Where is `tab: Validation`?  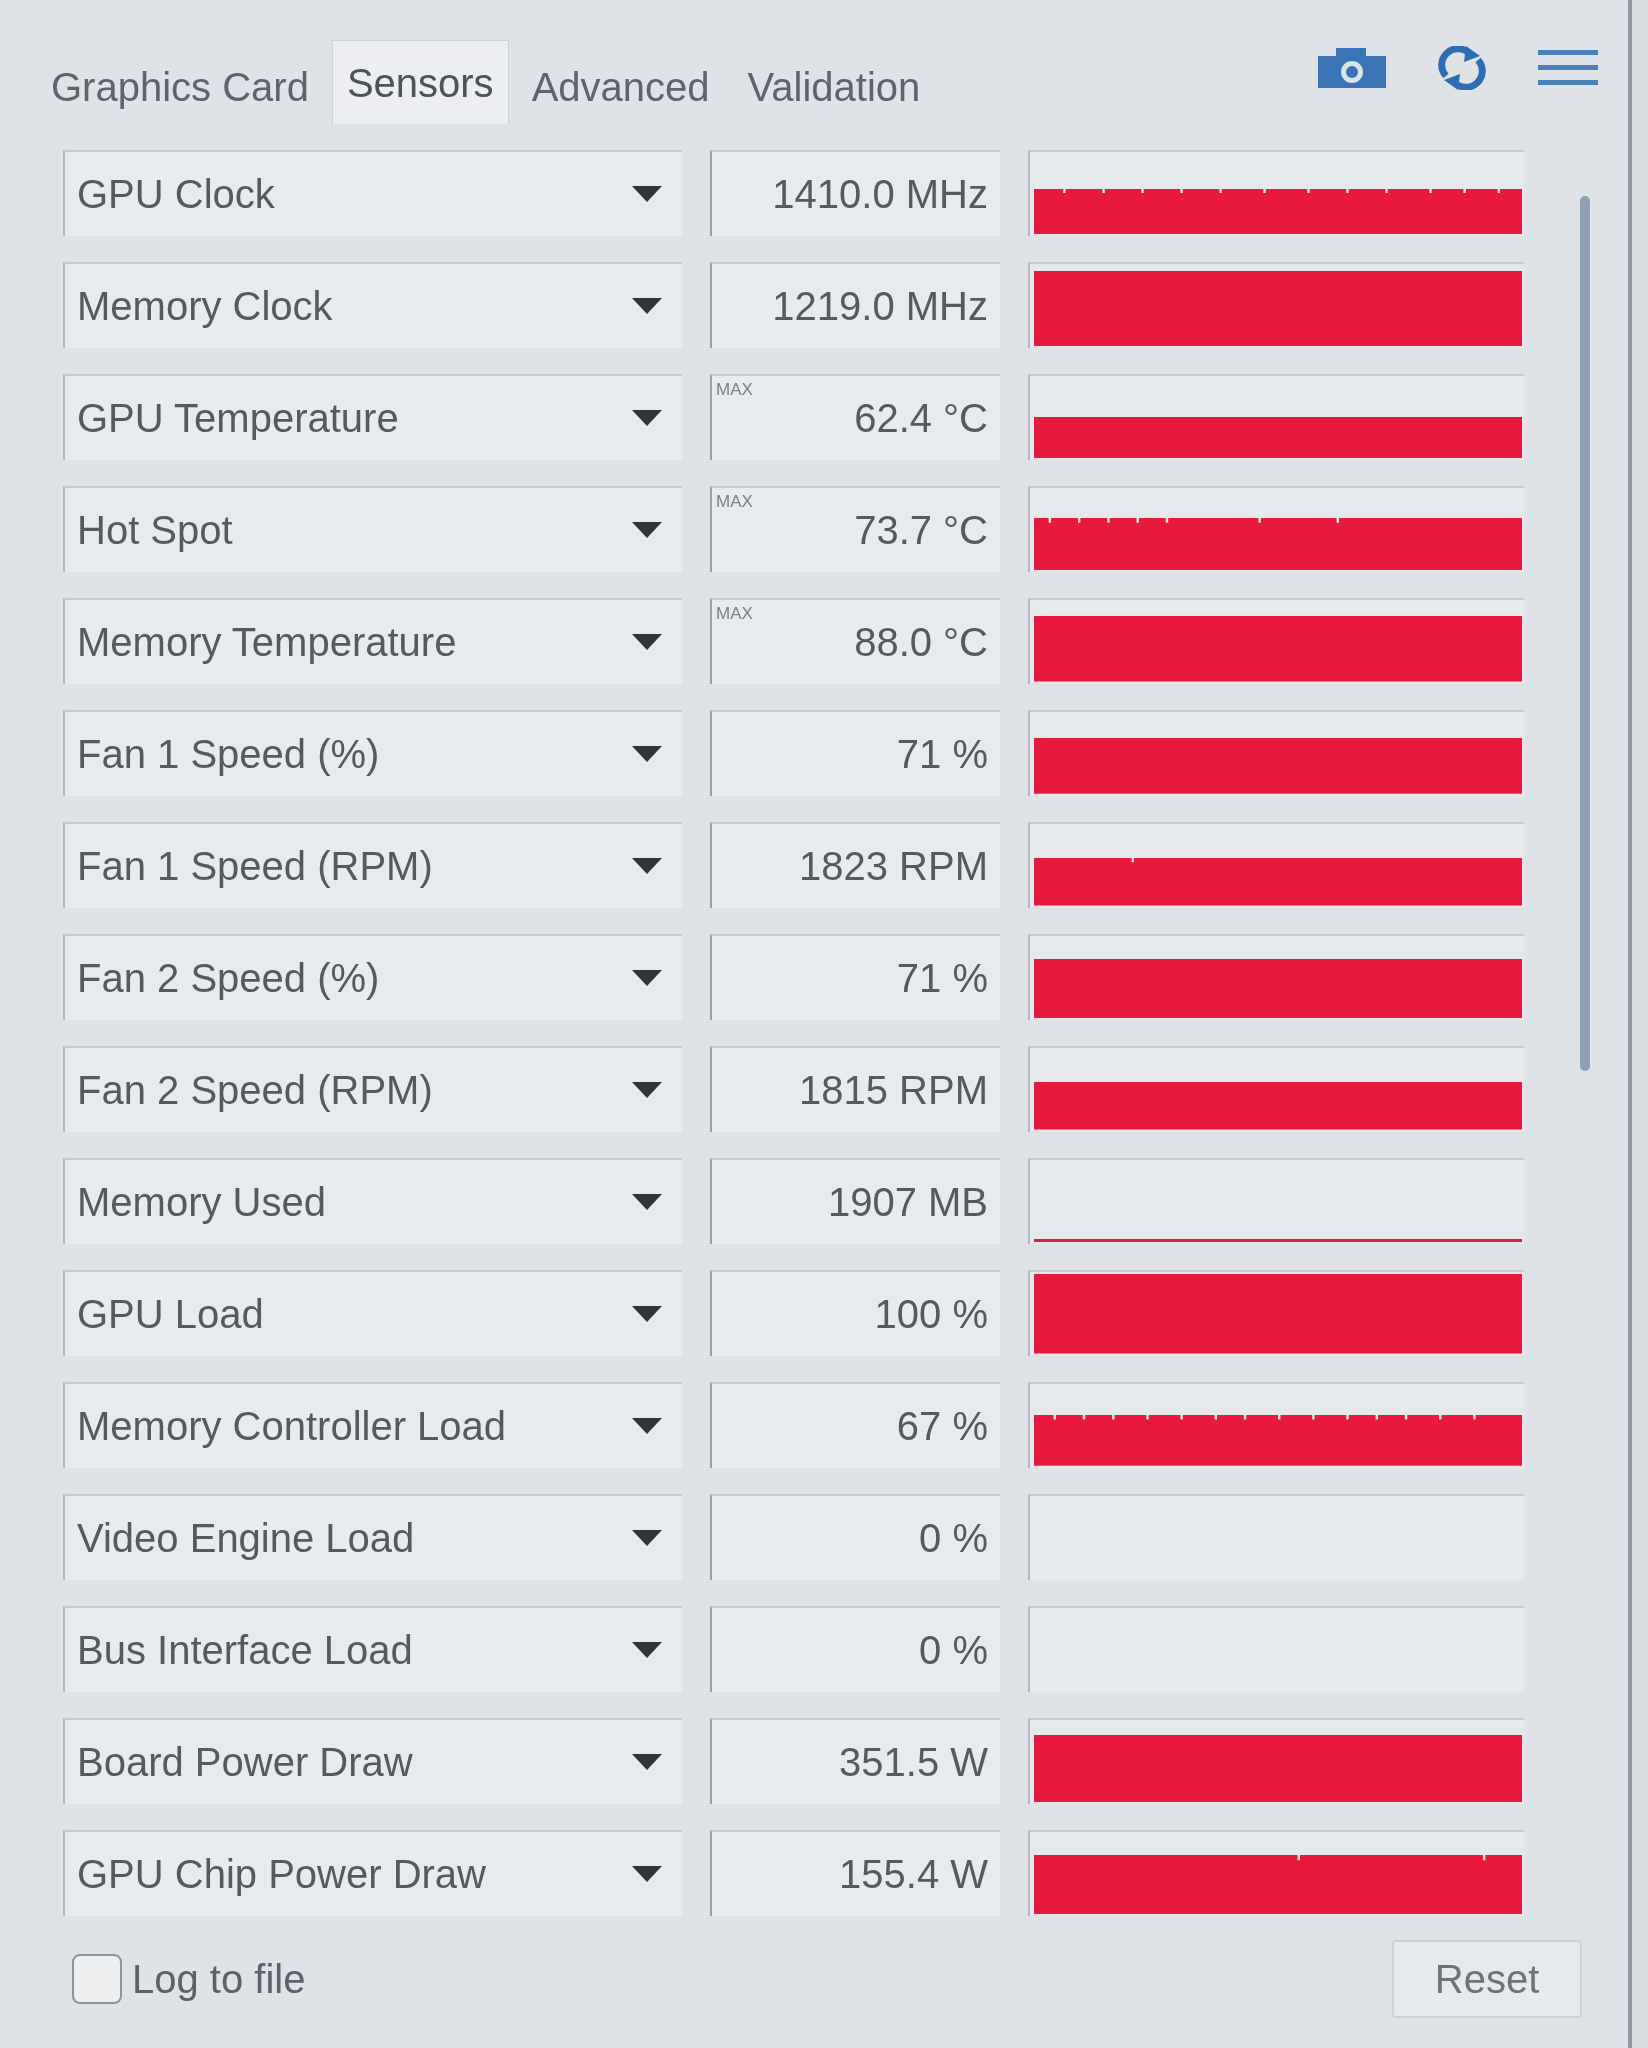
tab: Validation is located at coordinates (834, 86).